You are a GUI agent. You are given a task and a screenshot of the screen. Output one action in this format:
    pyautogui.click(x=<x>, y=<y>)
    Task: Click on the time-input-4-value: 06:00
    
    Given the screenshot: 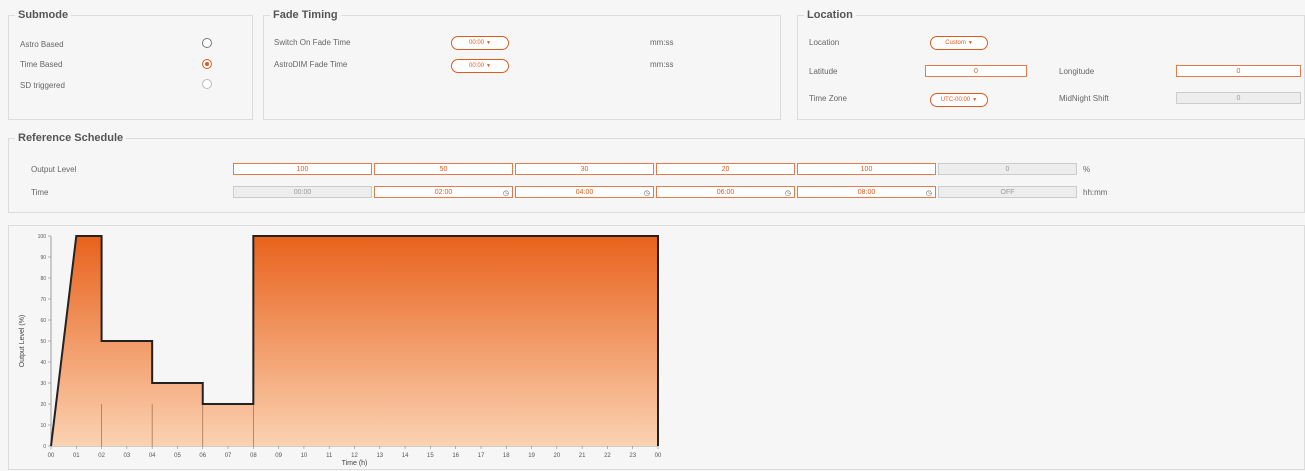 What is the action you would take?
    pyautogui.click(x=725, y=192)
    